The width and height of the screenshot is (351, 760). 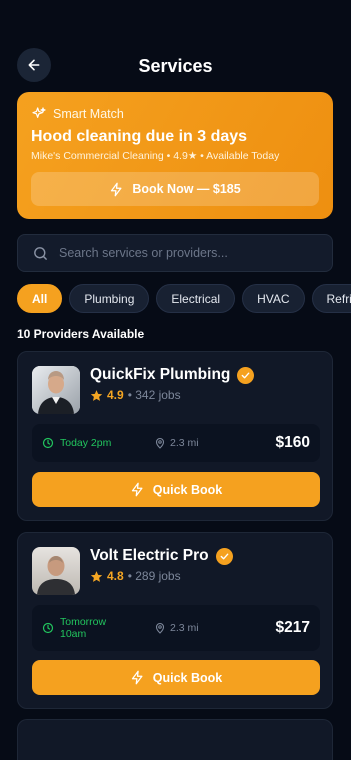 I want to click on chip-all: All, so click(x=40, y=298).